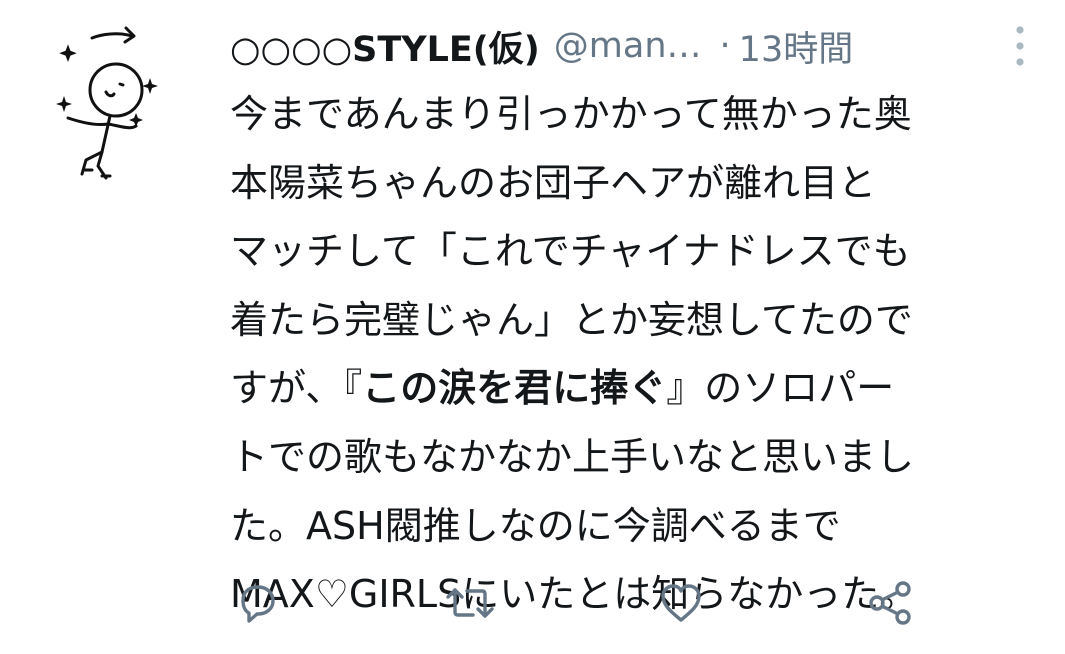 The width and height of the screenshot is (1065, 654). I want to click on reply-icon, so click(258, 604).